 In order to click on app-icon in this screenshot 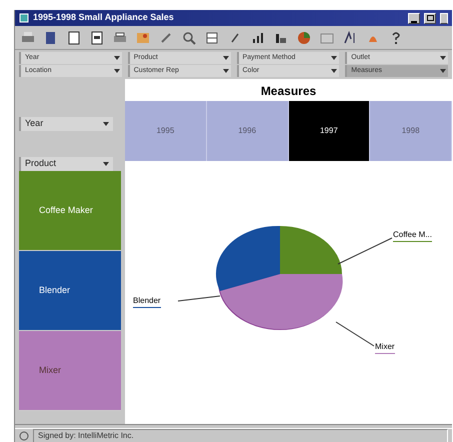, I will do `click(24, 18)`.